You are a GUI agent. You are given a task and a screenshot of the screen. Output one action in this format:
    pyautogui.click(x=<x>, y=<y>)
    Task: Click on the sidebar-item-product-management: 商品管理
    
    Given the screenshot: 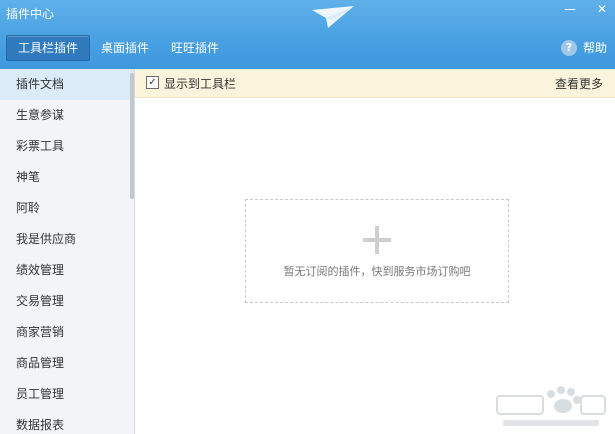 What is the action you would take?
    pyautogui.click(x=67, y=363)
    